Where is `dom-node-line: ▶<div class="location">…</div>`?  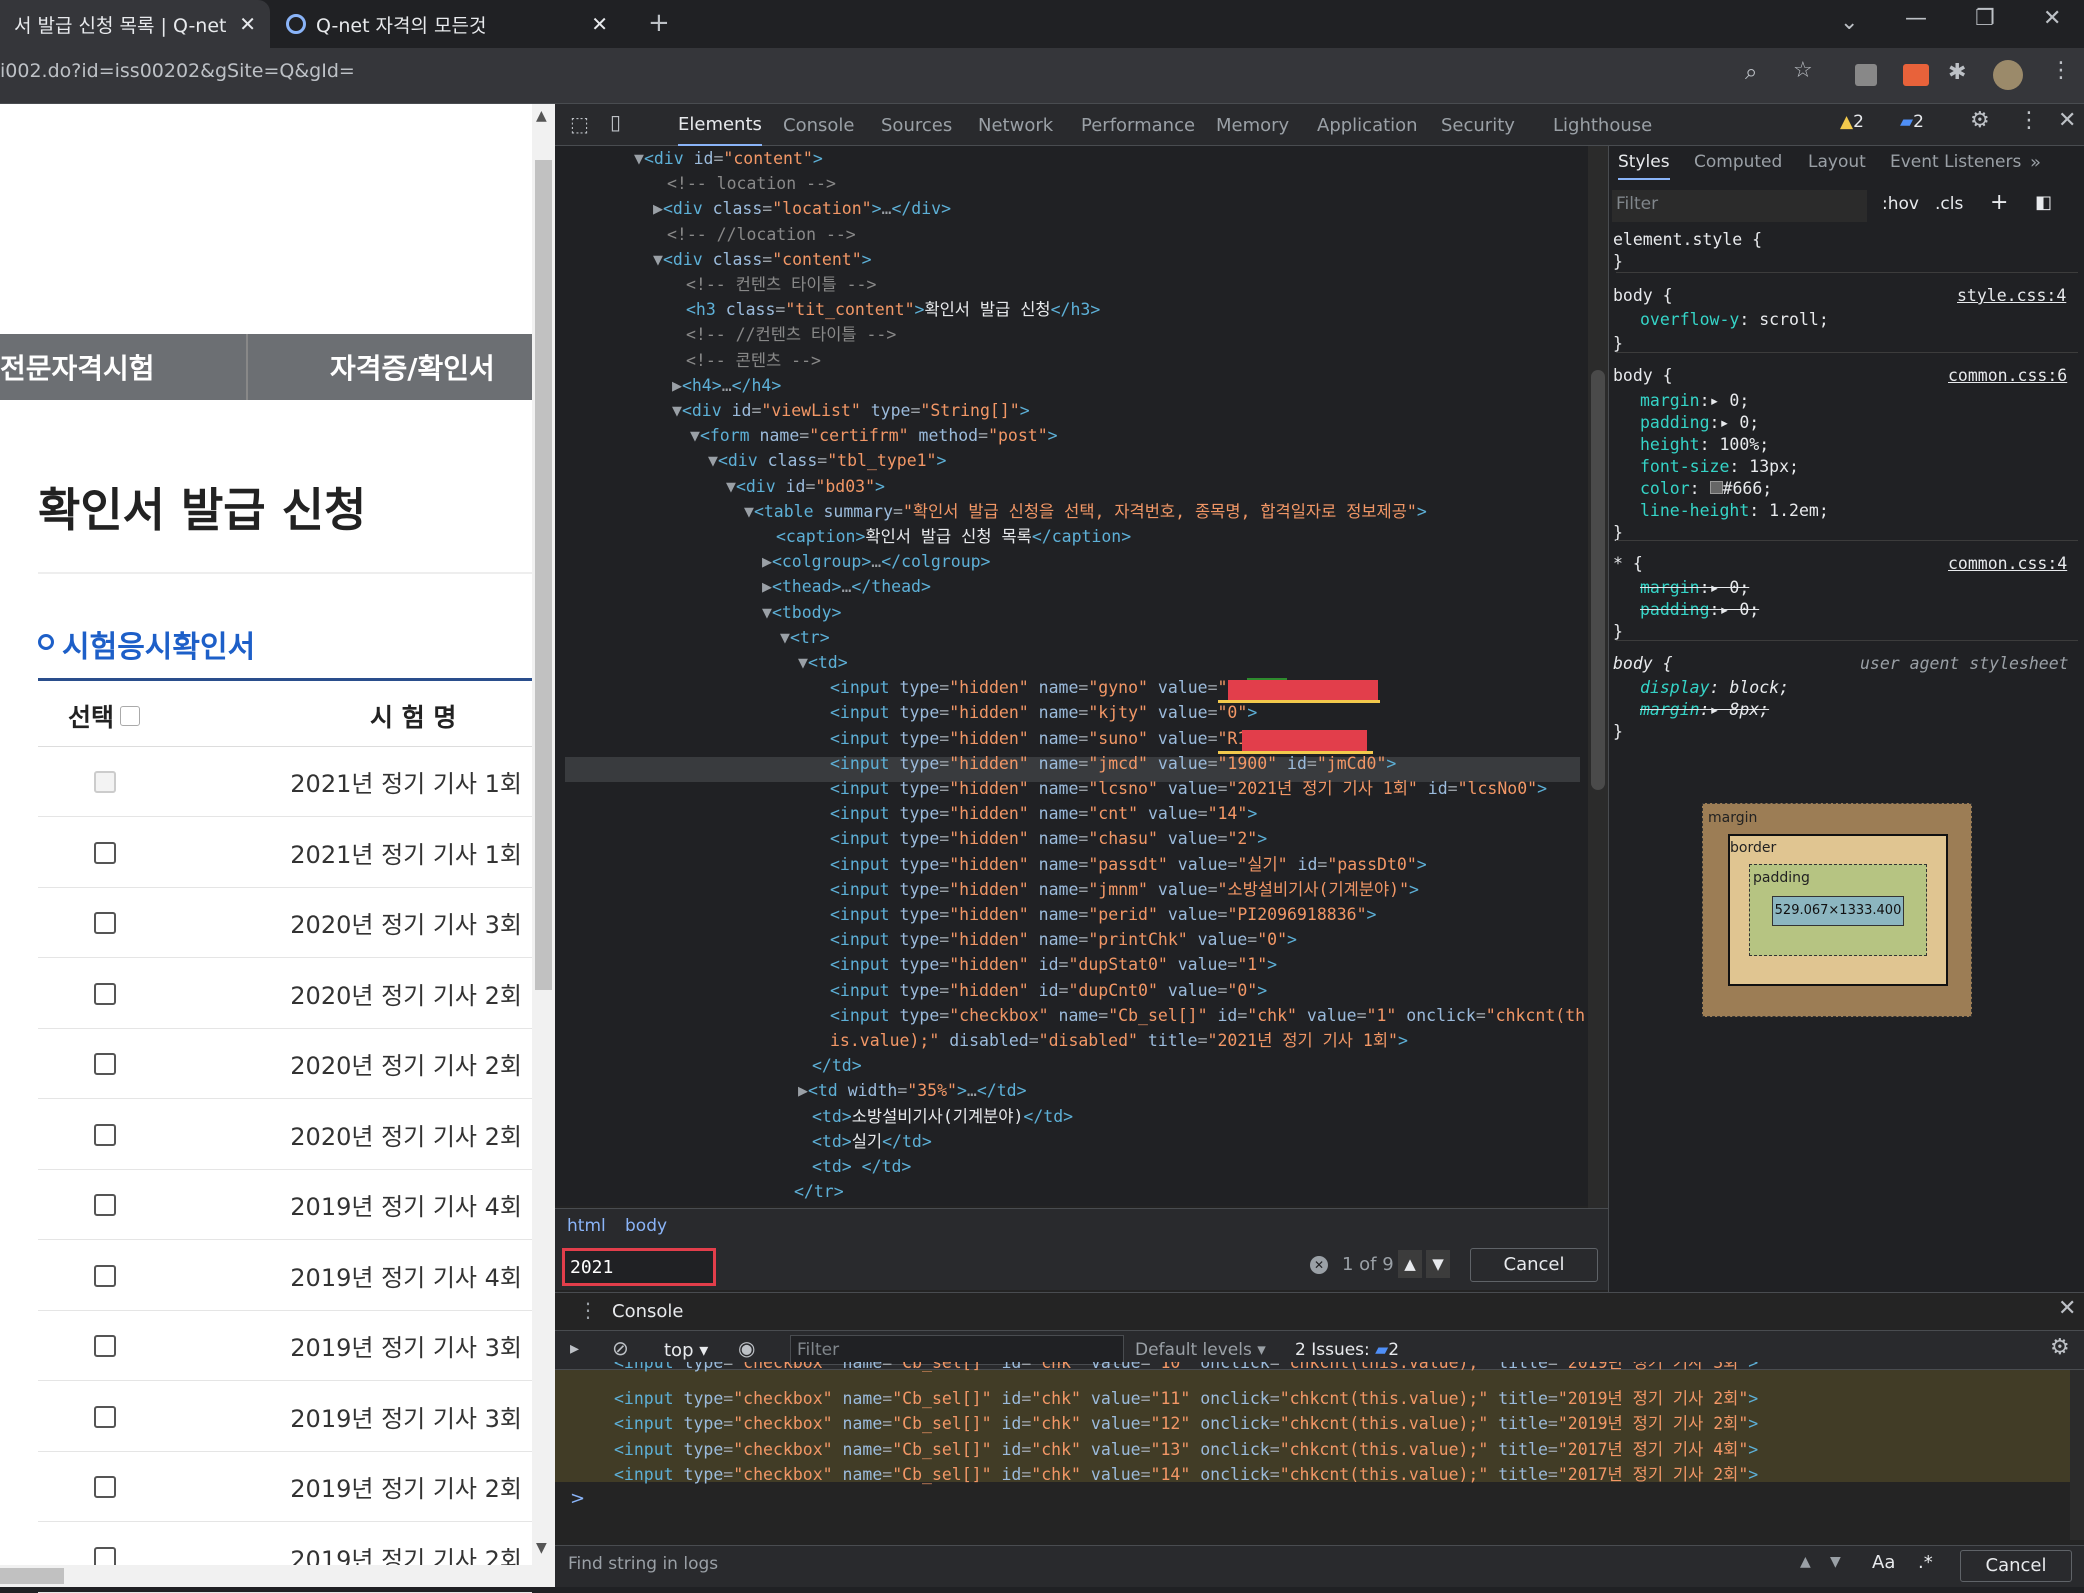 dom-node-line: ▶<div class="location">…</div> is located at coordinates (802, 208).